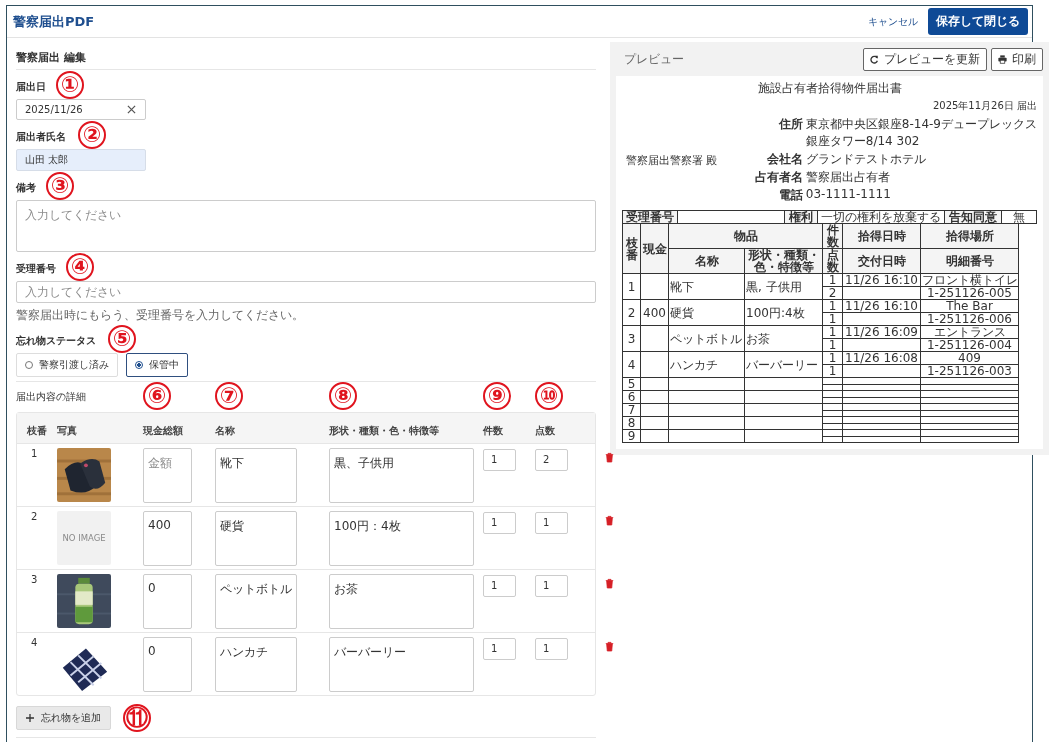 This screenshot has height=742, width=1059. I want to click on document-cell-text: 拾得場所, so click(969, 236).